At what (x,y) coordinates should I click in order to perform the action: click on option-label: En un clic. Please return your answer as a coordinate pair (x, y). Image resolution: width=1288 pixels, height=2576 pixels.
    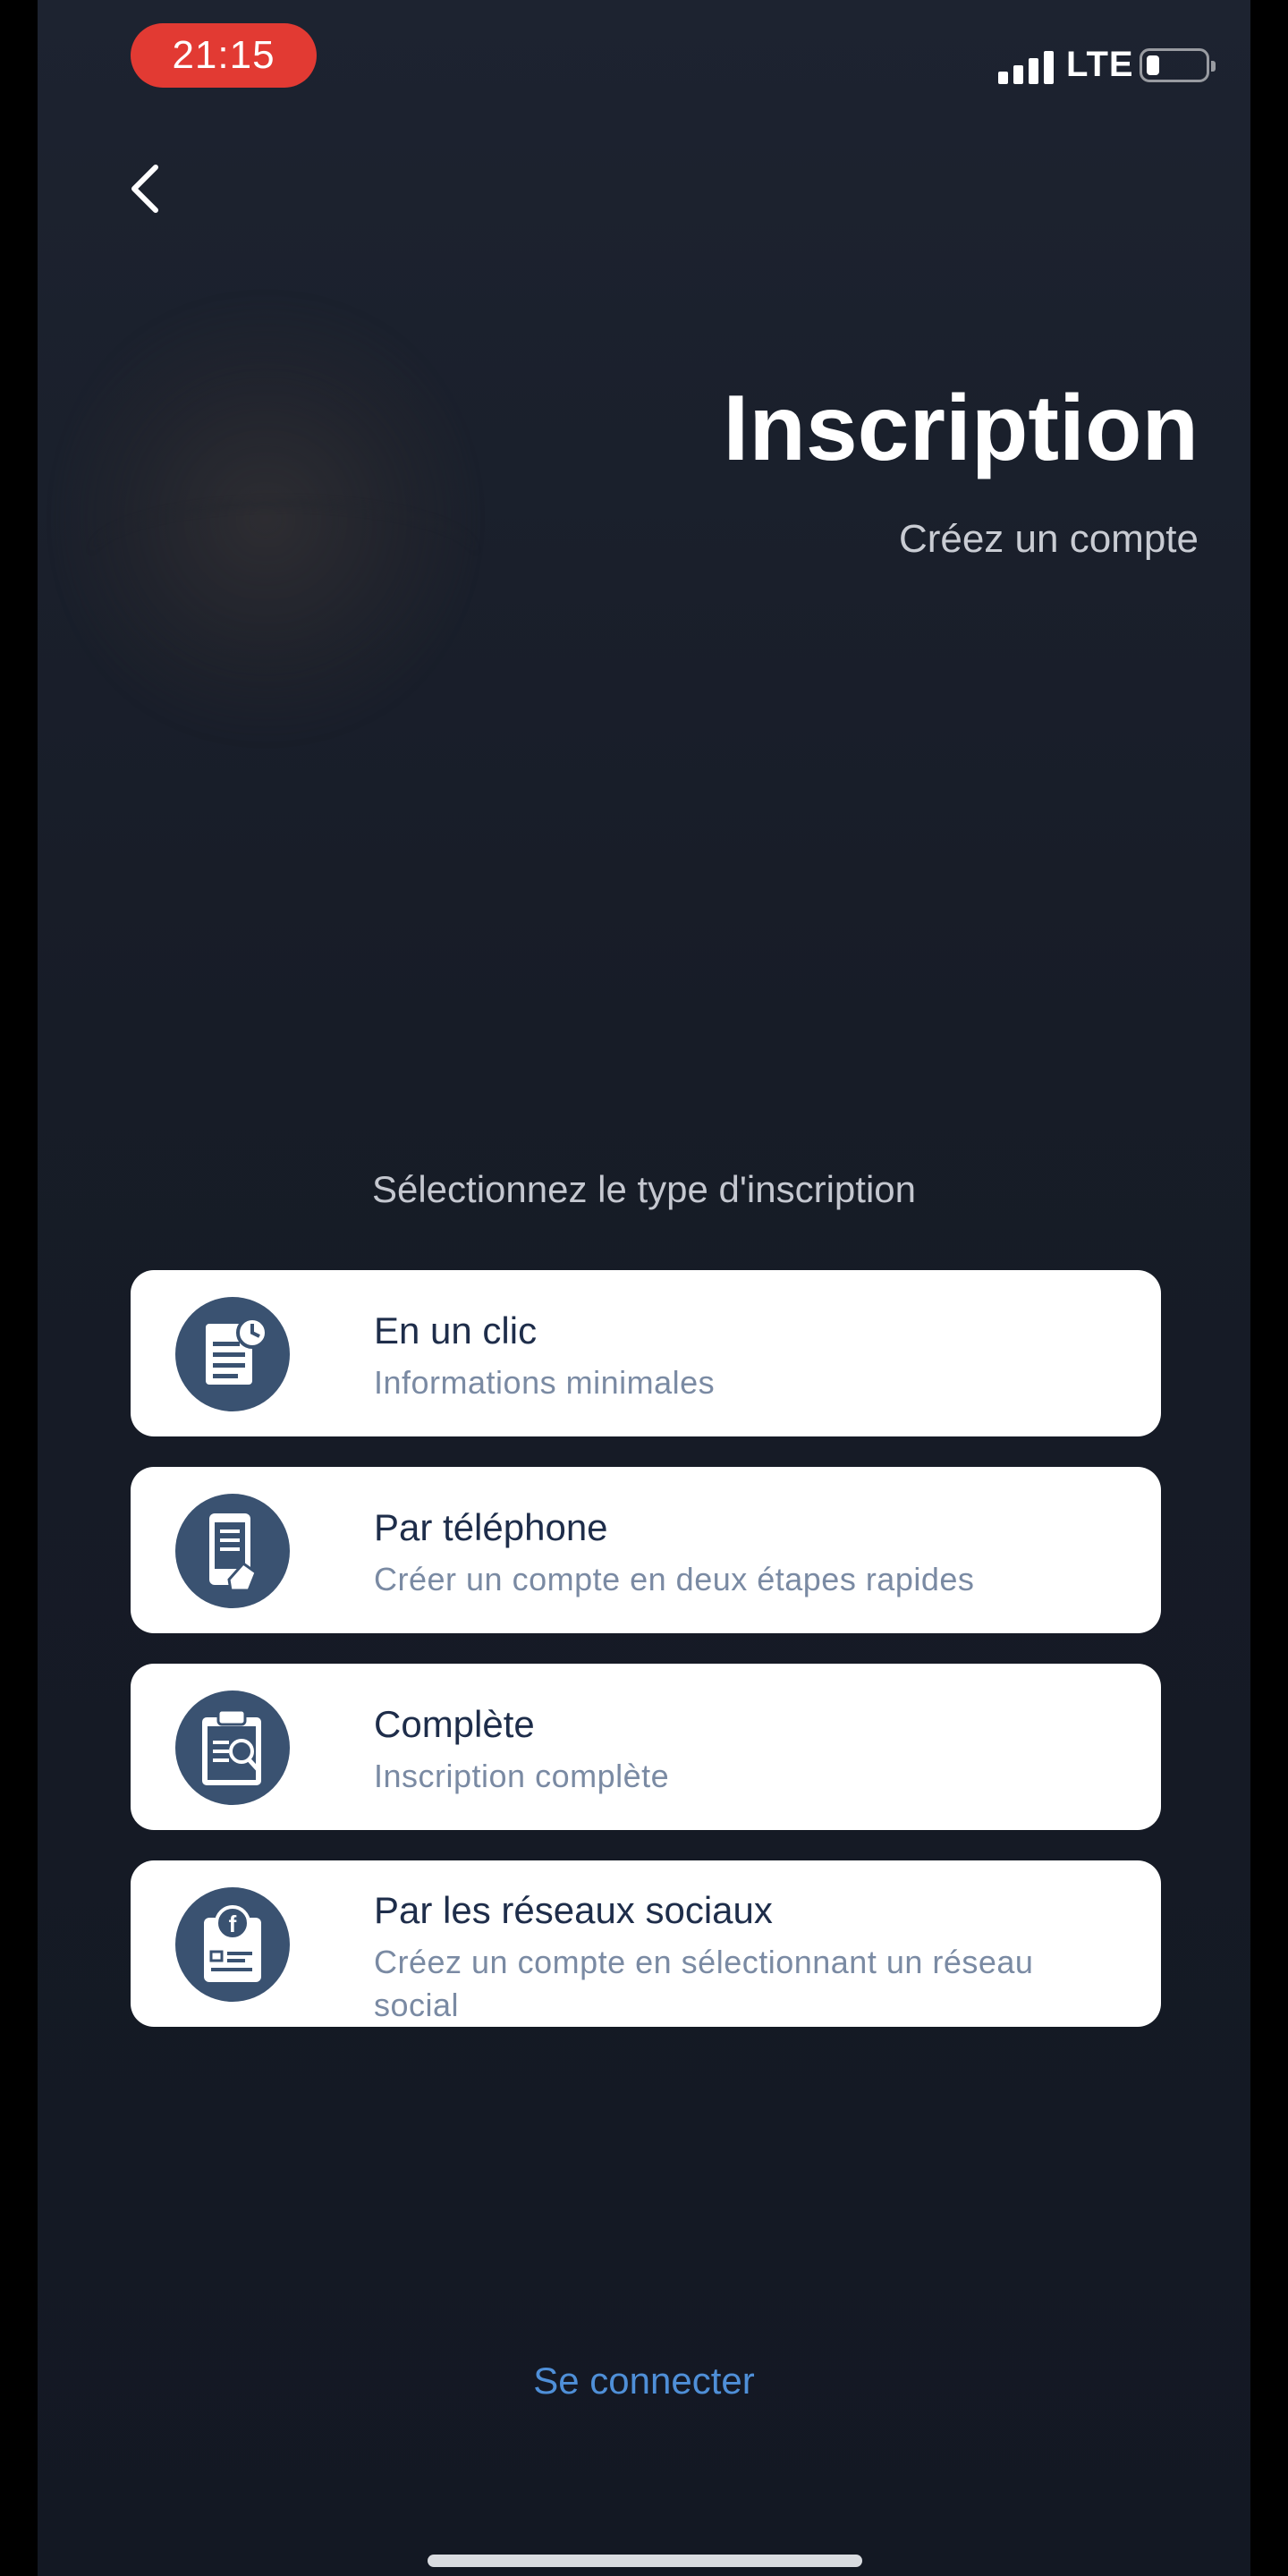
    Looking at the image, I should click on (456, 1330).